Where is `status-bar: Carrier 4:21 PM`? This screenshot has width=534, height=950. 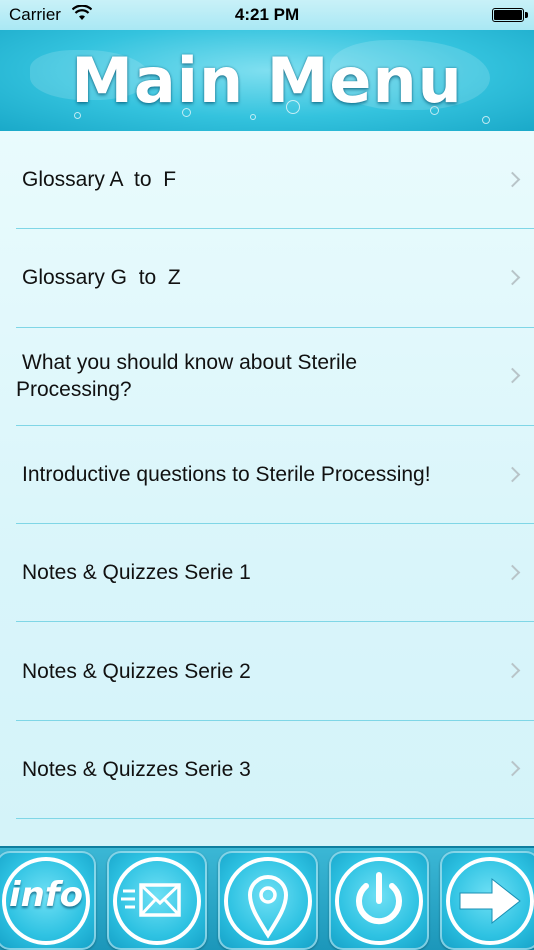
status-bar: Carrier 4:21 PM is located at coordinates (267, 15).